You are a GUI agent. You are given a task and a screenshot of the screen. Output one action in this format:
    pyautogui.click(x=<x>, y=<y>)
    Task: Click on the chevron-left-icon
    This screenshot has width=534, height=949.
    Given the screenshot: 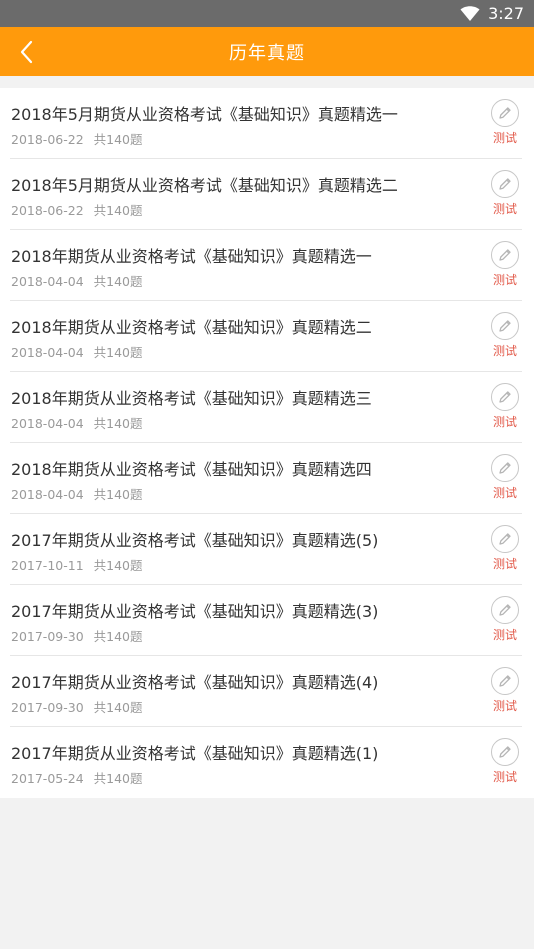 What is the action you would take?
    pyautogui.click(x=26, y=52)
    